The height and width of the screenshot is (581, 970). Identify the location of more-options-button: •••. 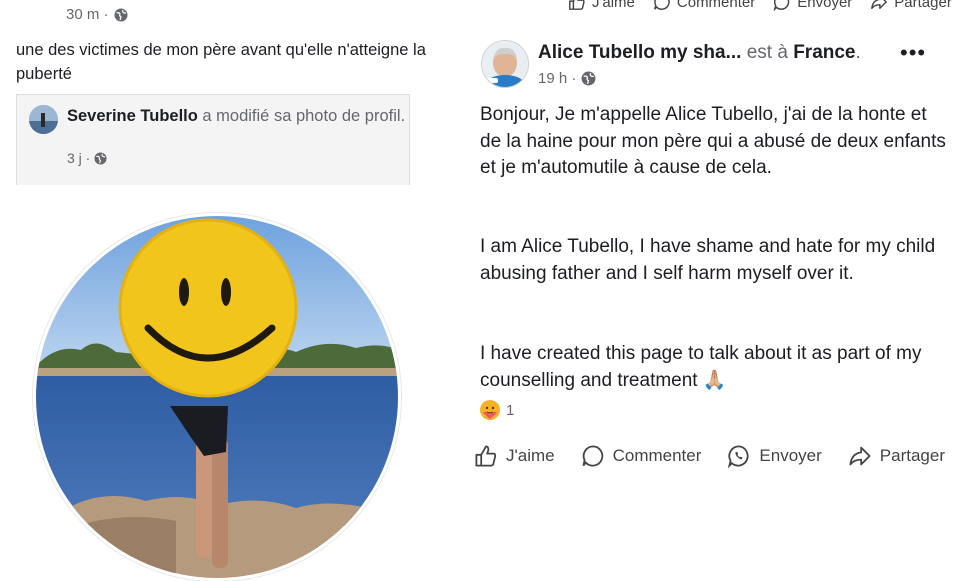
(913, 53).